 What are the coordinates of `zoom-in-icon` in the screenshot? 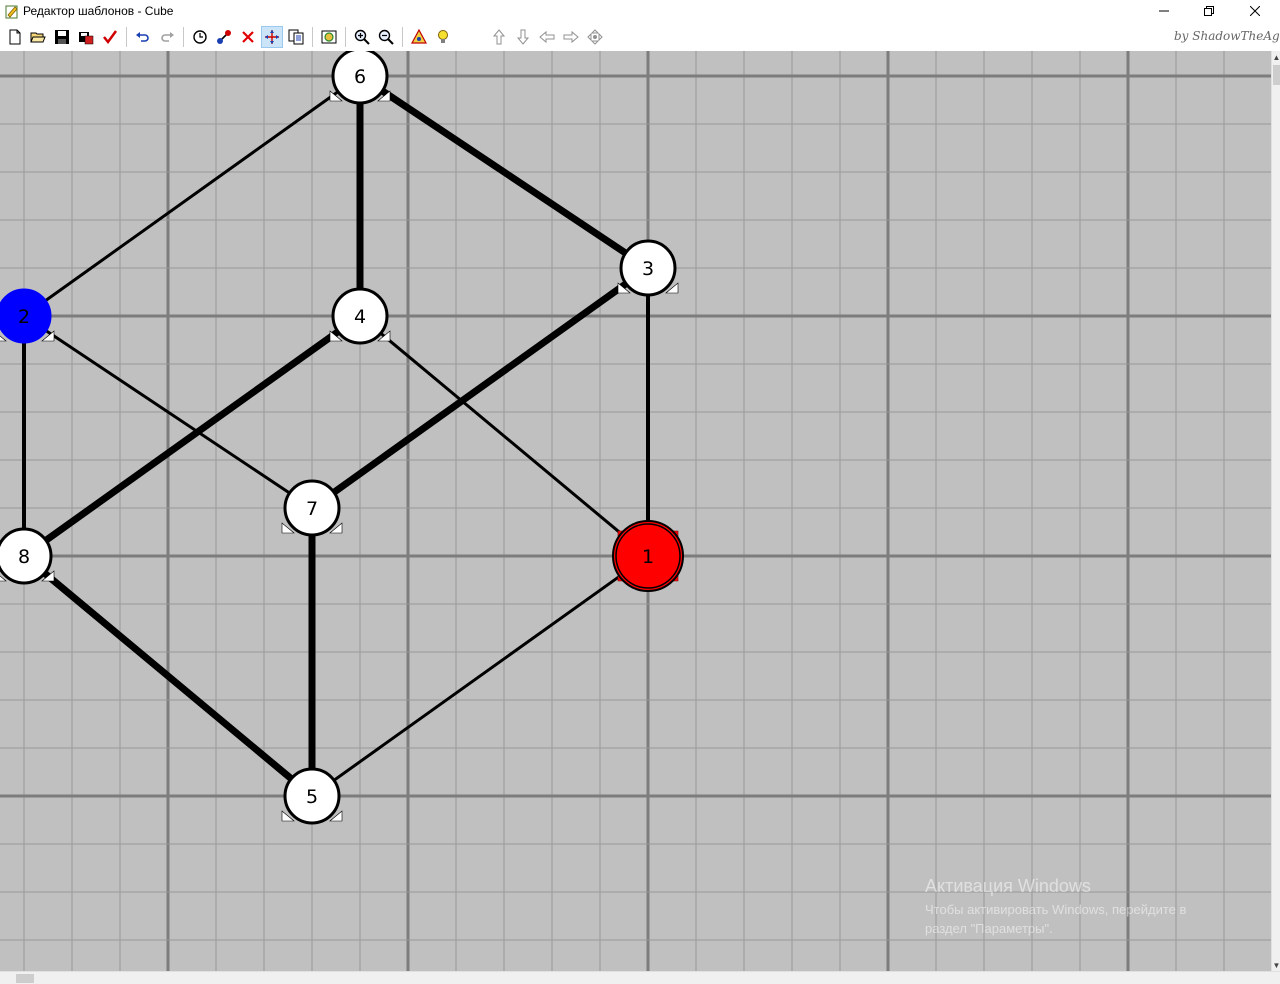 It's located at (362, 37).